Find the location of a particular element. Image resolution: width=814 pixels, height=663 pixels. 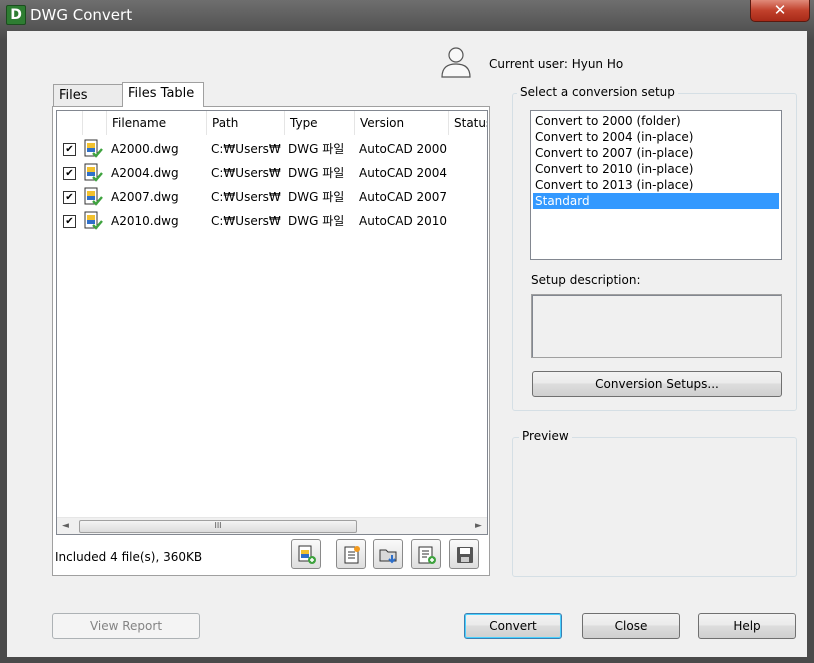

setup-option: Convert to 2007 (in-place) is located at coordinates (656, 153).